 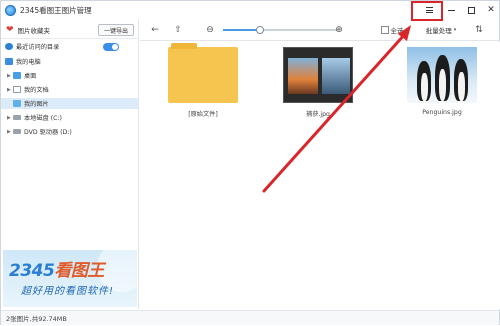 What do you see at coordinates (392, 30) in the screenshot?
I see `select-all-checkbox: 全选` at bounding box center [392, 30].